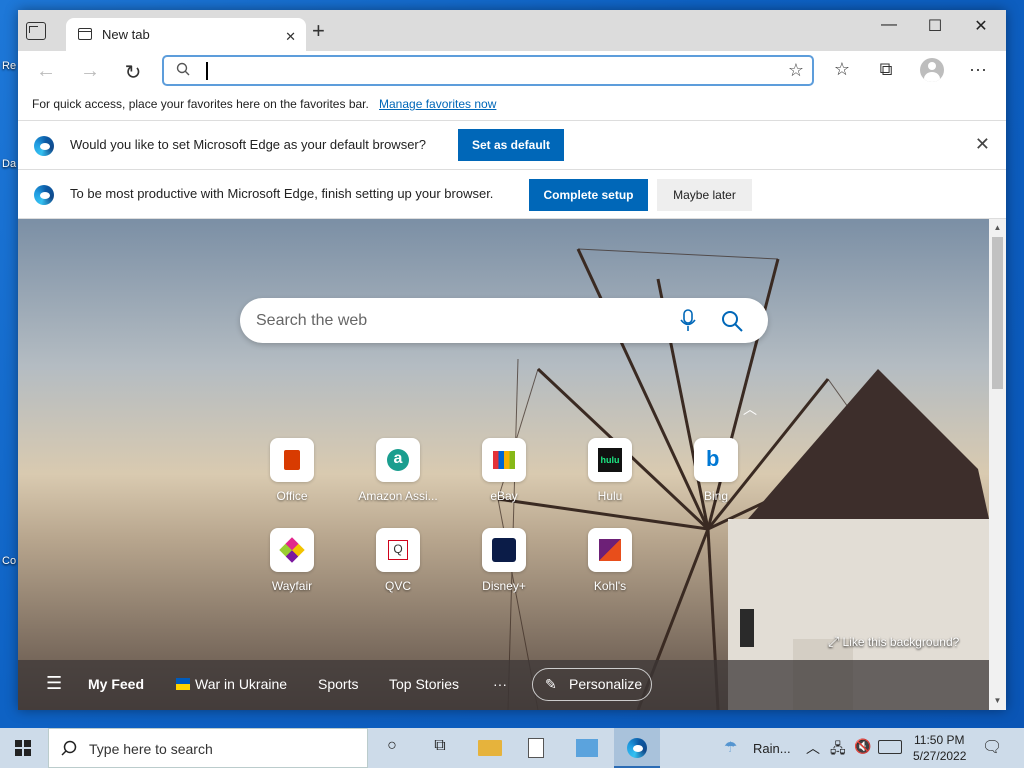 This screenshot has height=768, width=1024. What do you see at coordinates (997, 227) in the screenshot?
I see `scroll-up-icon: ▲` at bounding box center [997, 227].